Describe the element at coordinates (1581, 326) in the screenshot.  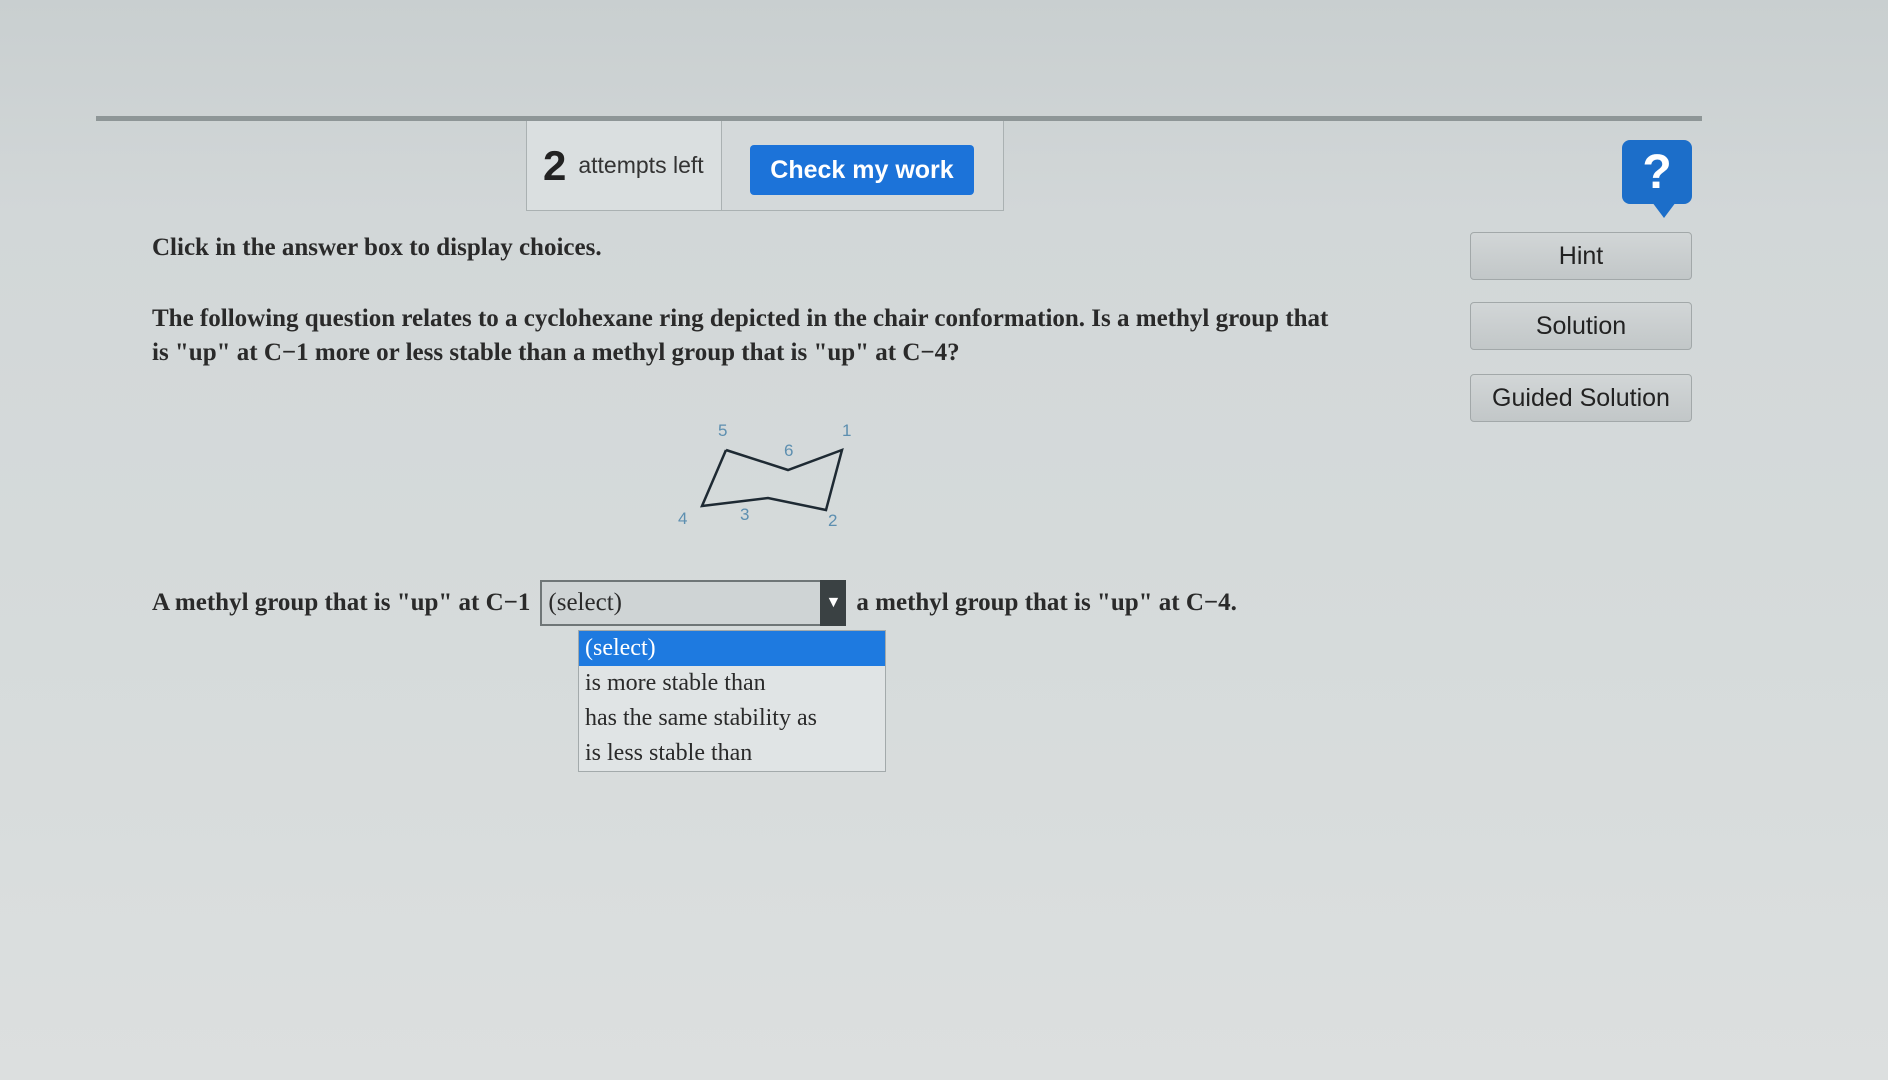
I see `solution-button: Solution` at that location.